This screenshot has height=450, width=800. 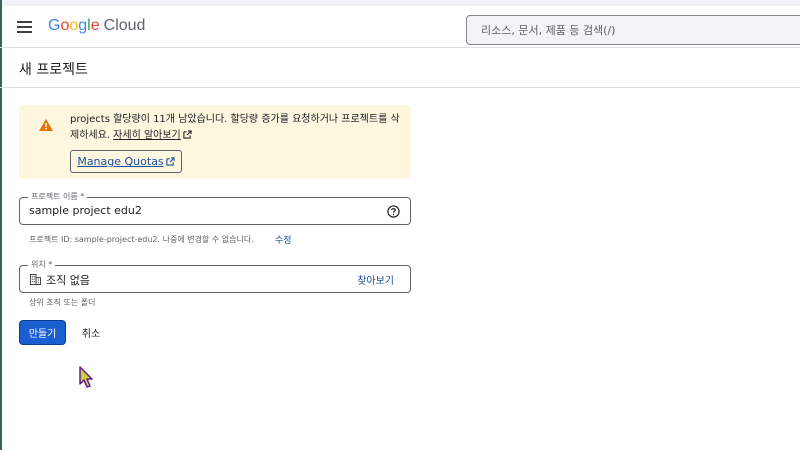 I want to click on project-name-field: 프로젝트 이름 *, so click(x=215, y=208).